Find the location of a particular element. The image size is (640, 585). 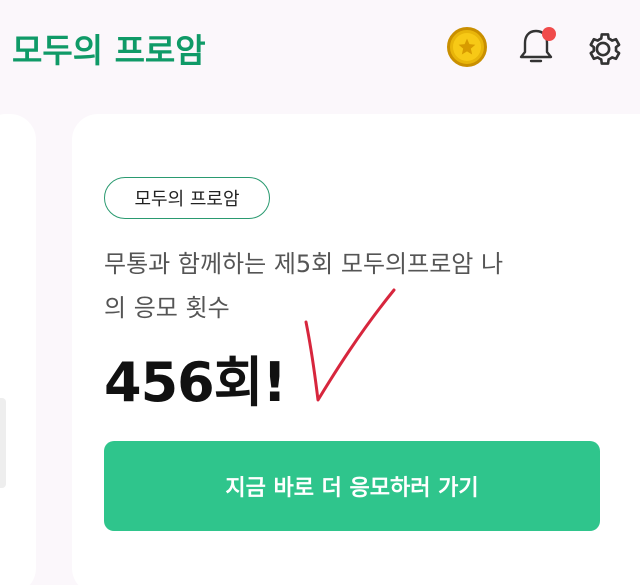

enter-more-button: 지금 바로 더 응모하러 가기 is located at coordinates (352, 486).